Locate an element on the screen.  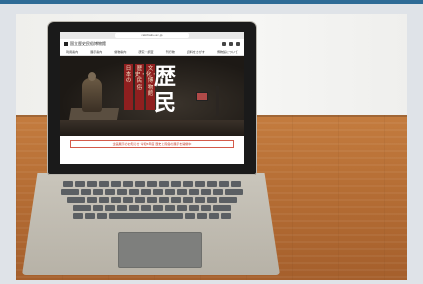
language-icon is located at coordinates (231, 44).